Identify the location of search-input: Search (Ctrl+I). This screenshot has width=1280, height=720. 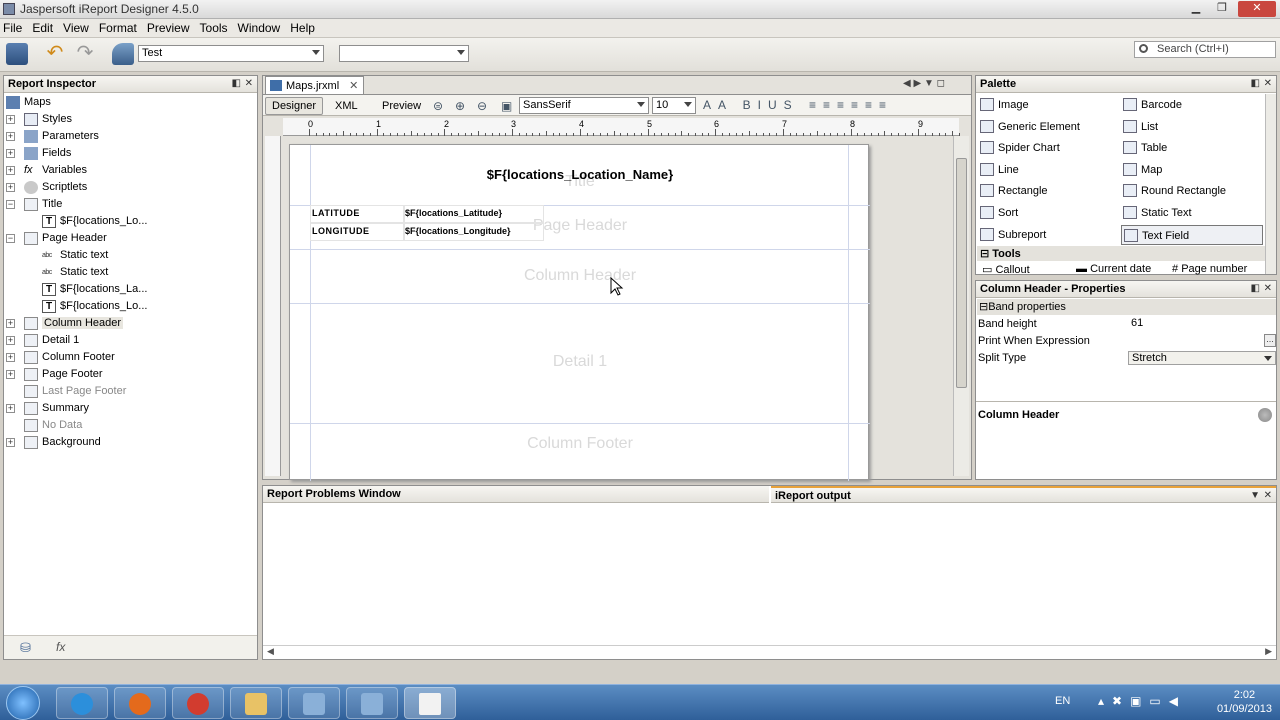
(1205, 49).